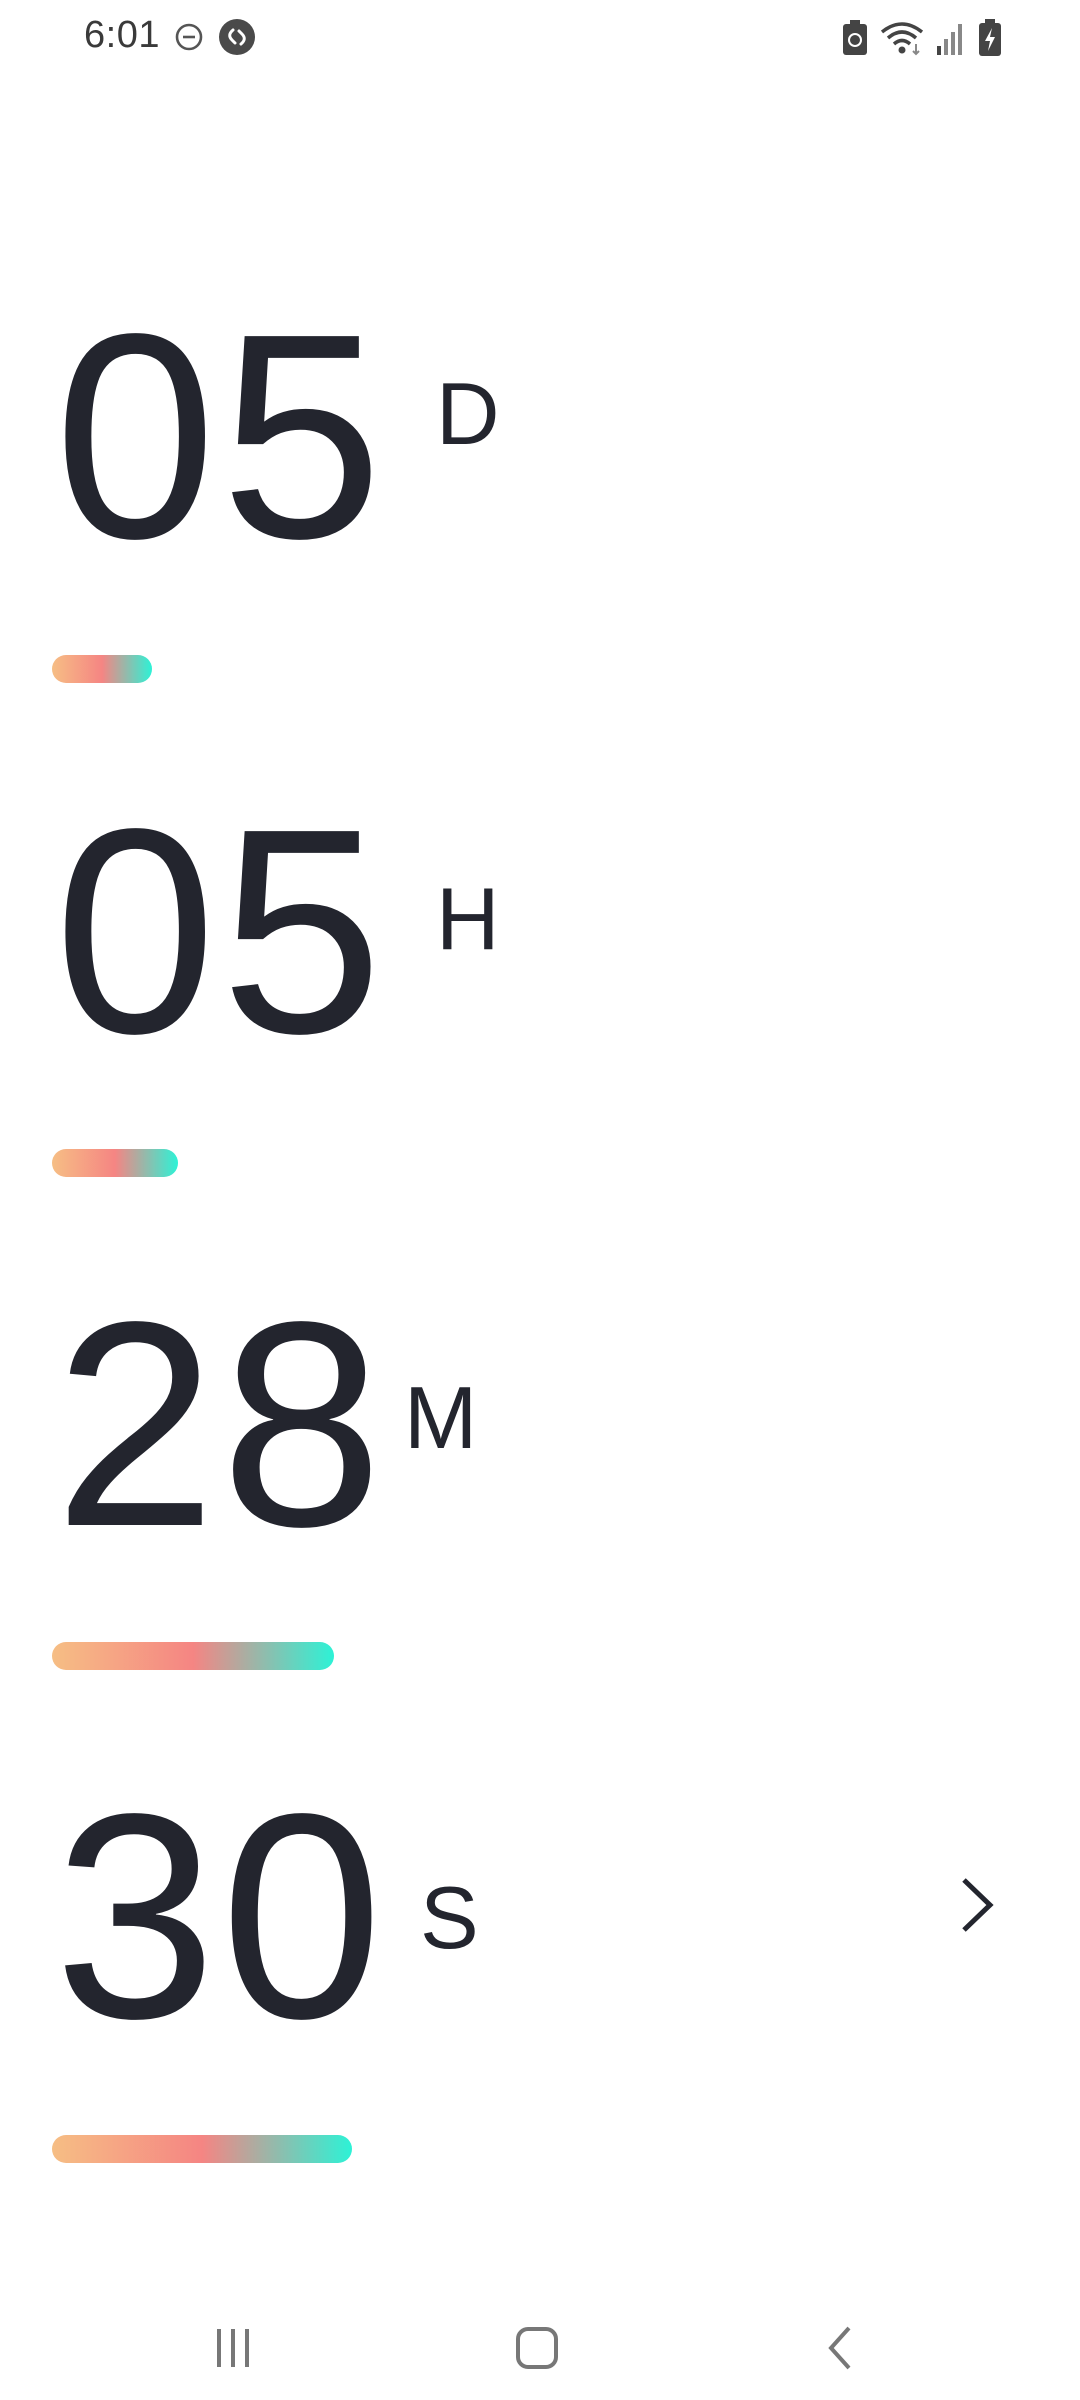  Describe the element at coordinates (122, 35) in the screenshot. I see `status-time: 6:01` at that location.